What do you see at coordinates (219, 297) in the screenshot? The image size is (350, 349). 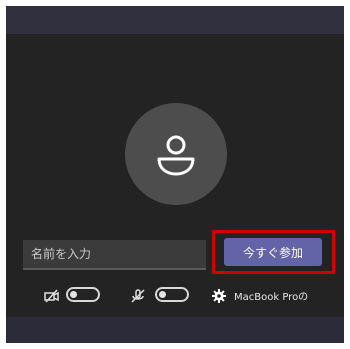 I see `gear-icon` at bounding box center [219, 297].